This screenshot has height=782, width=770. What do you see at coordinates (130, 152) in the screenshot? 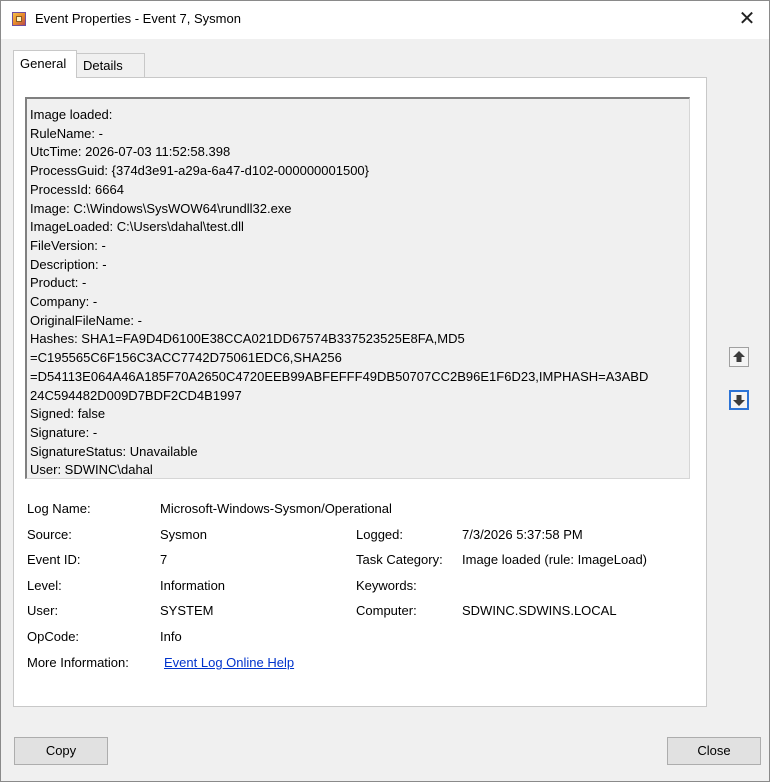
I see `description-line: UtcTime: 2026-07-03 11:52:58.398` at bounding box center [130, 152].